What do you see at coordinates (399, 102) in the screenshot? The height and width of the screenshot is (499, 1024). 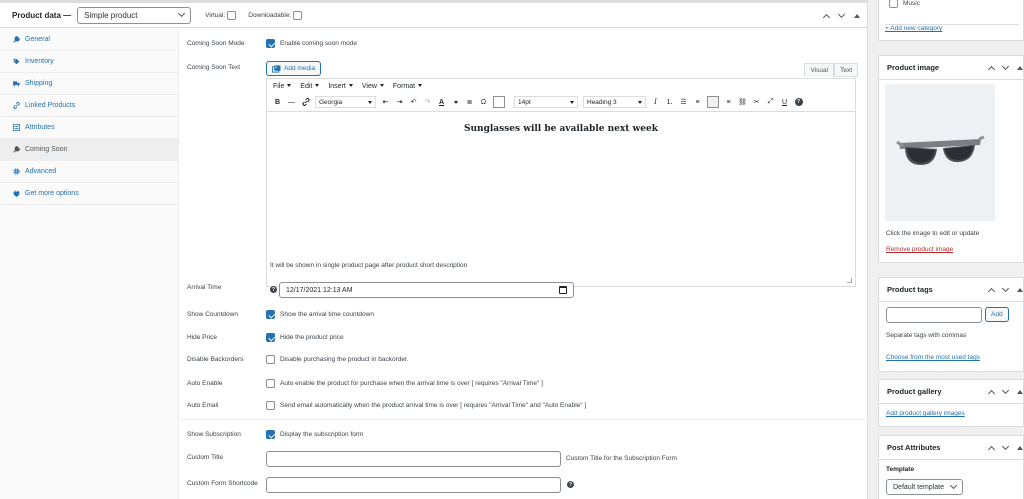 I see `outdent-icon: ⇥` at bounding box center [399, 102].